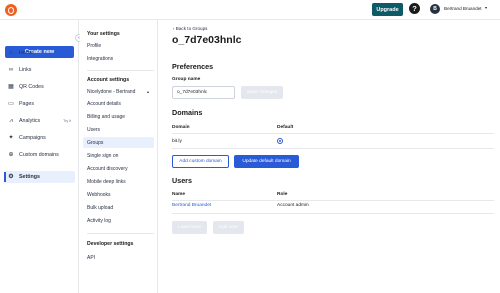  I want to click on domain-cell: bit.ly, so click(177, 141).